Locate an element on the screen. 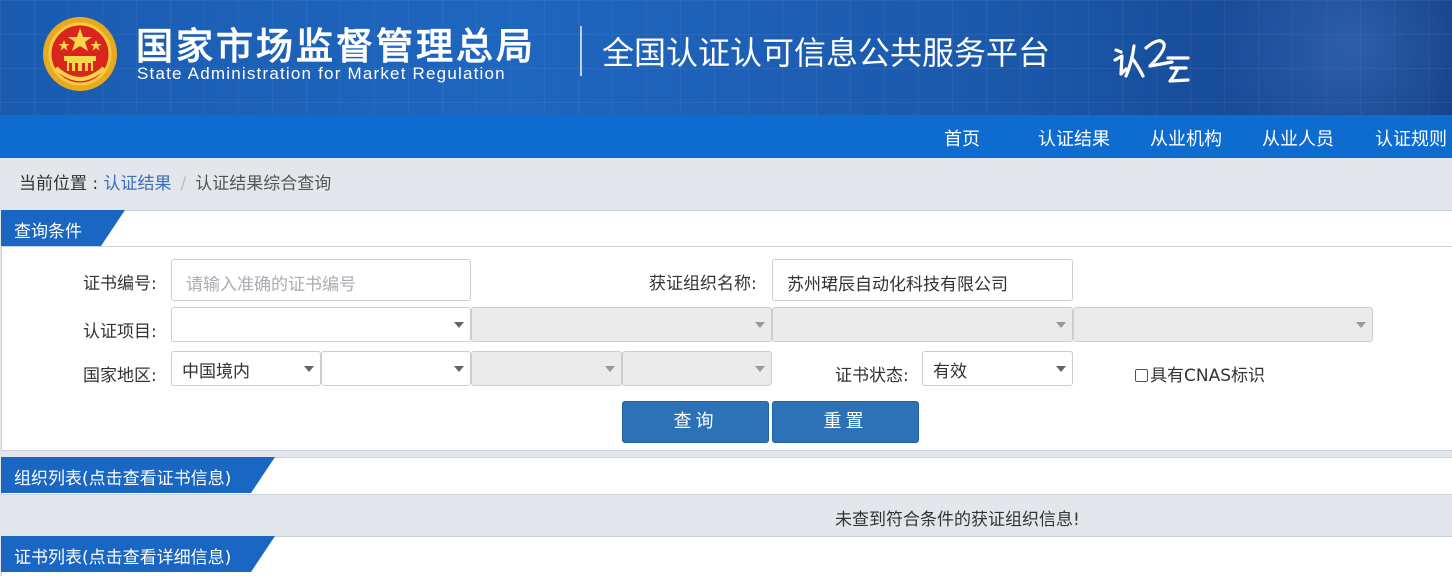 This screenshot has height=576, width=1452. checkbox-box is located at coordinates (1141, 375).